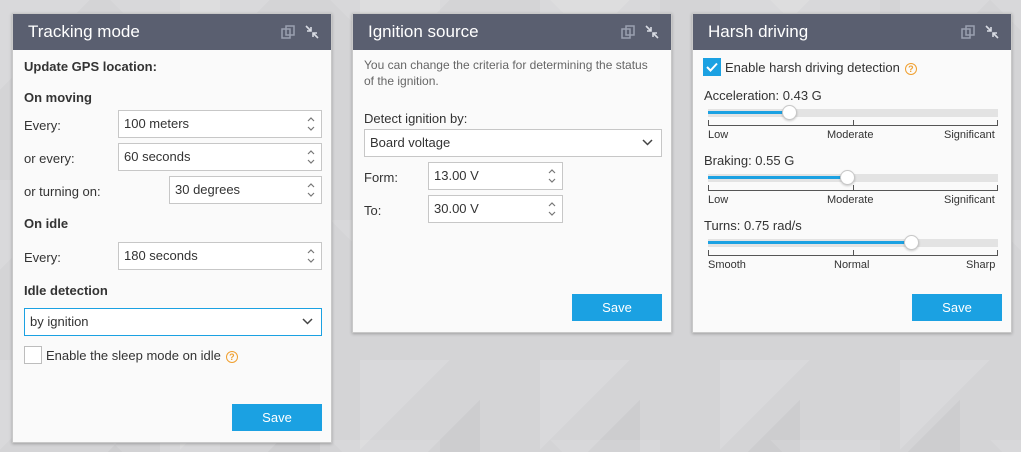  What do you see at coordinates (33, 355) in the screenshot?
I see `sleep-mode-checkbox` at bounding box center [33, 355].